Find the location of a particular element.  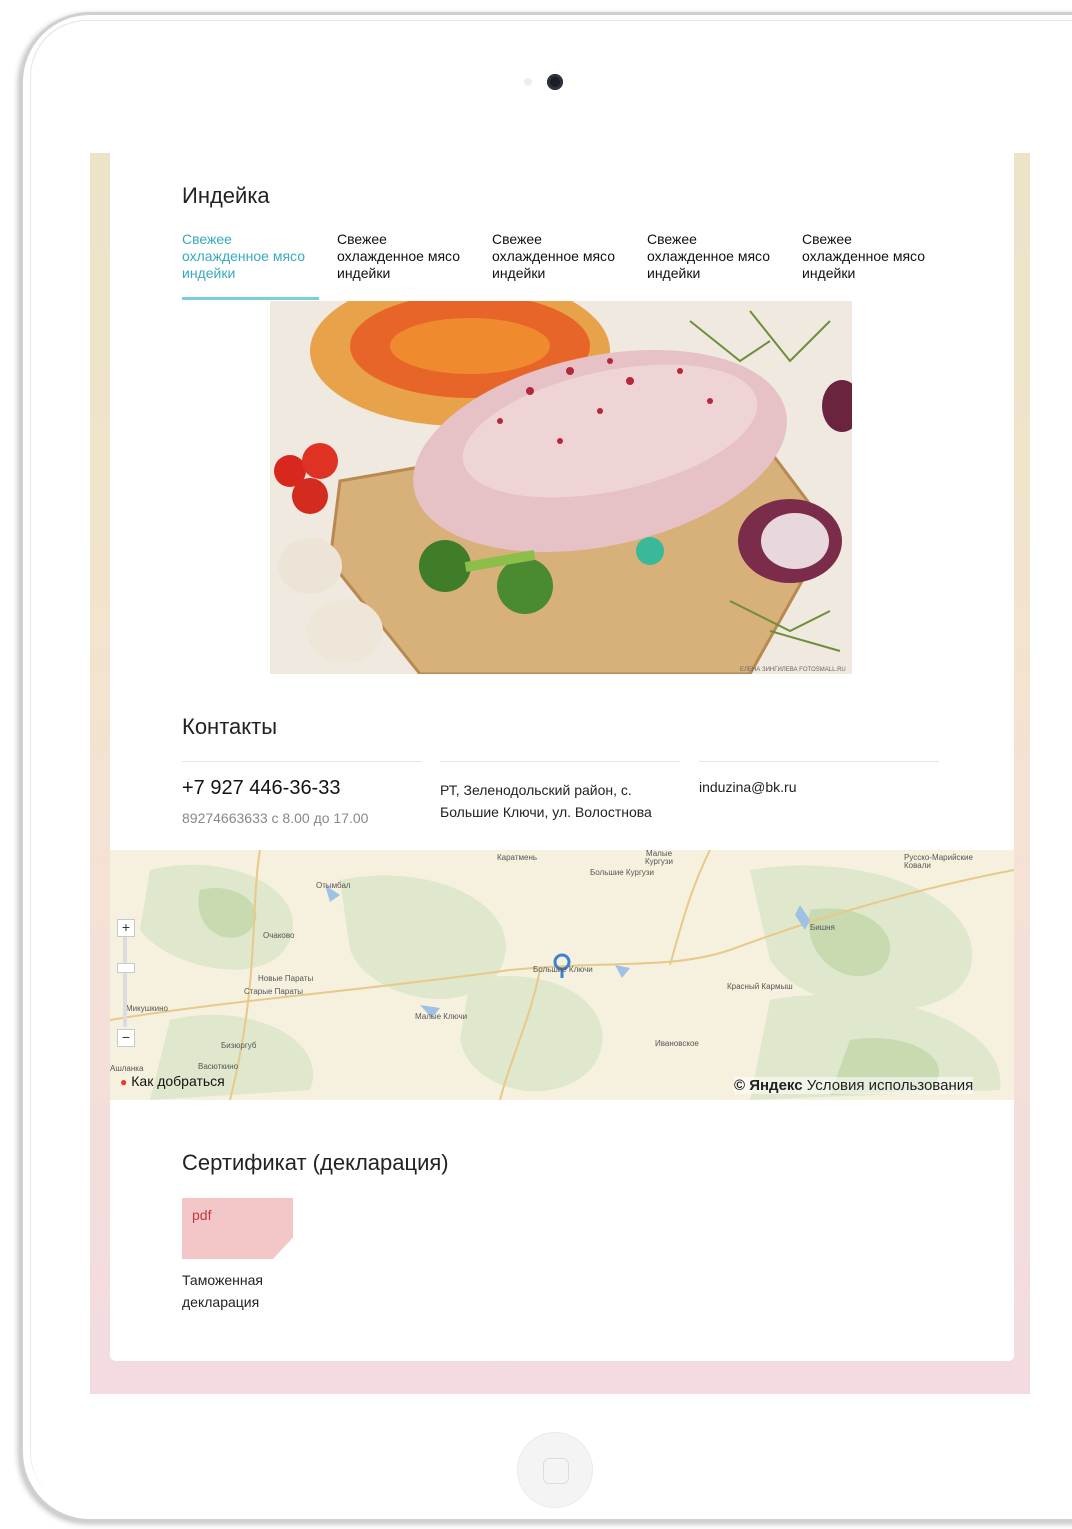

route-link-label: Как добраться is located at coordinates (178, 1081).